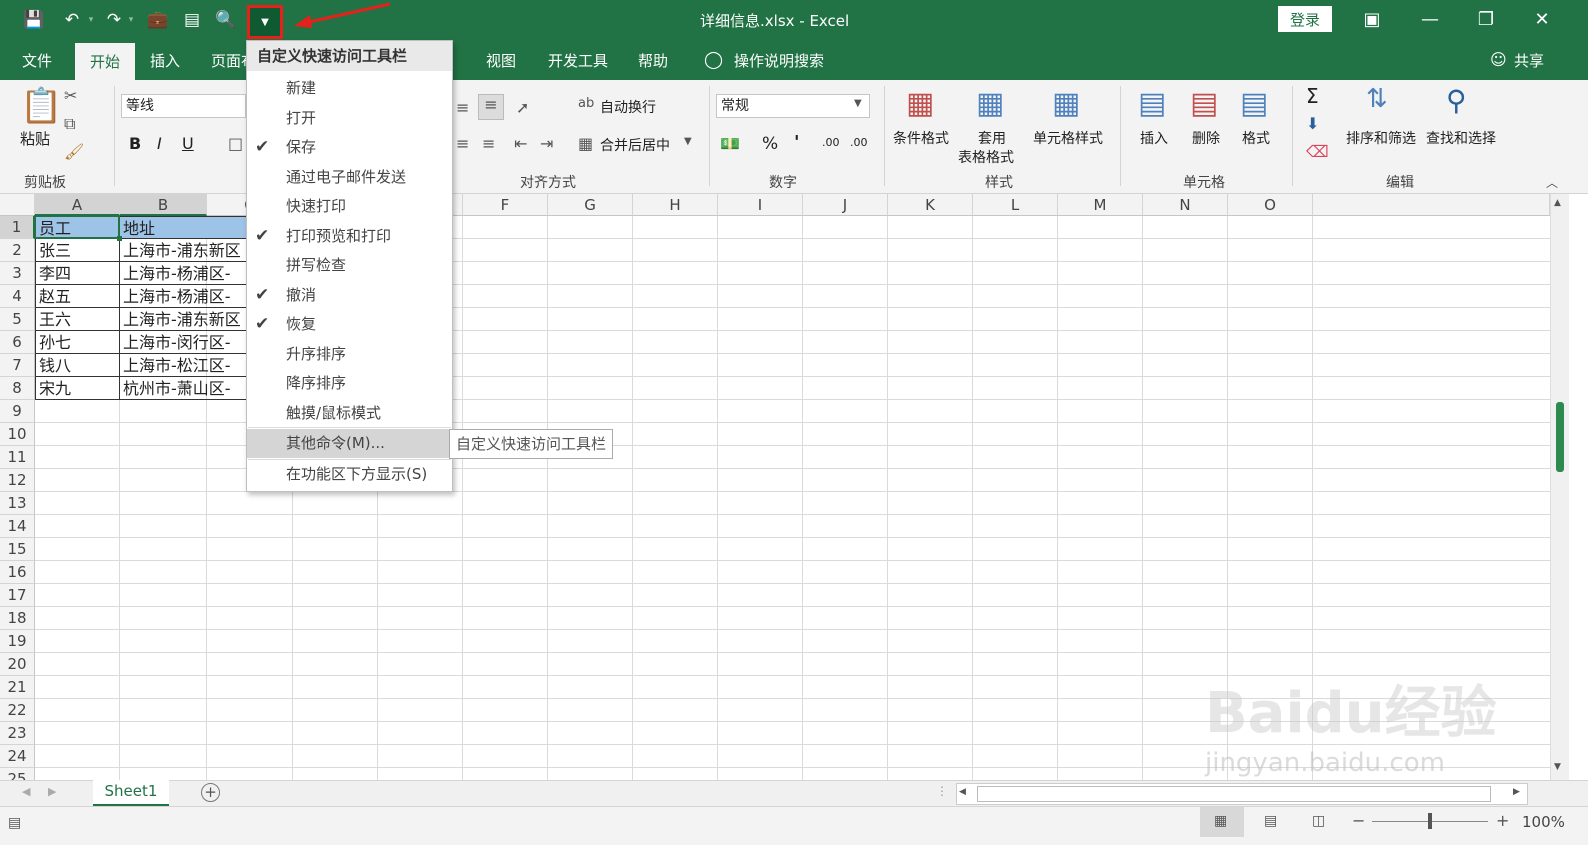  What do you see at coordinates (859, 142) in the screenshot?
I see `decrease-decimal-button: .00` at bounding box center [859, 142].